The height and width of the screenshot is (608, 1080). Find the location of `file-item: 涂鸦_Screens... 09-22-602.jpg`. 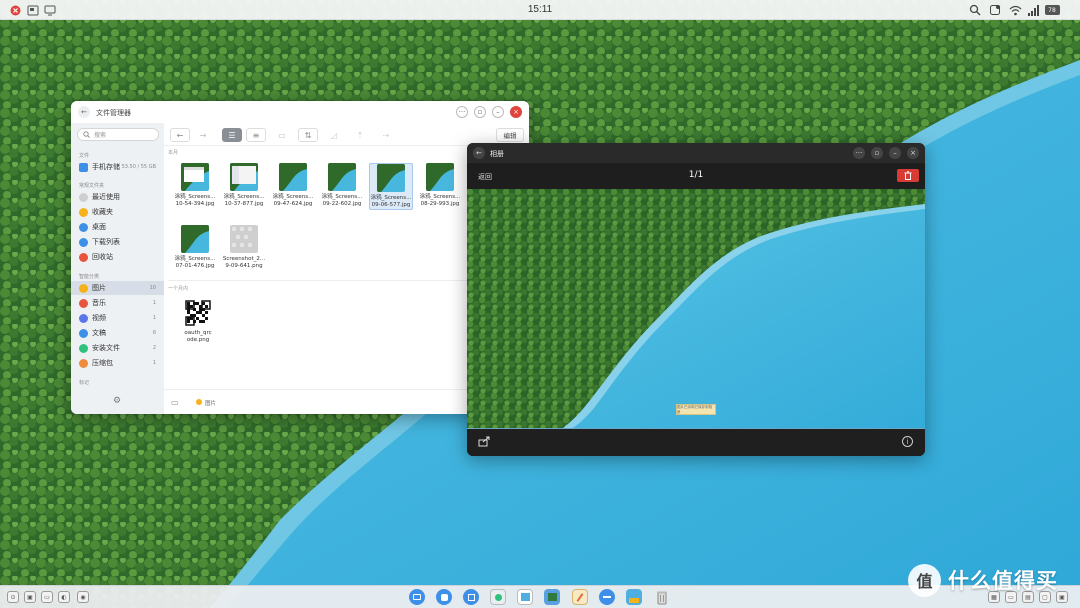

file-item: 涂鸦_Screens... 09-22-602.jpg is located at coordinates (342, 185).